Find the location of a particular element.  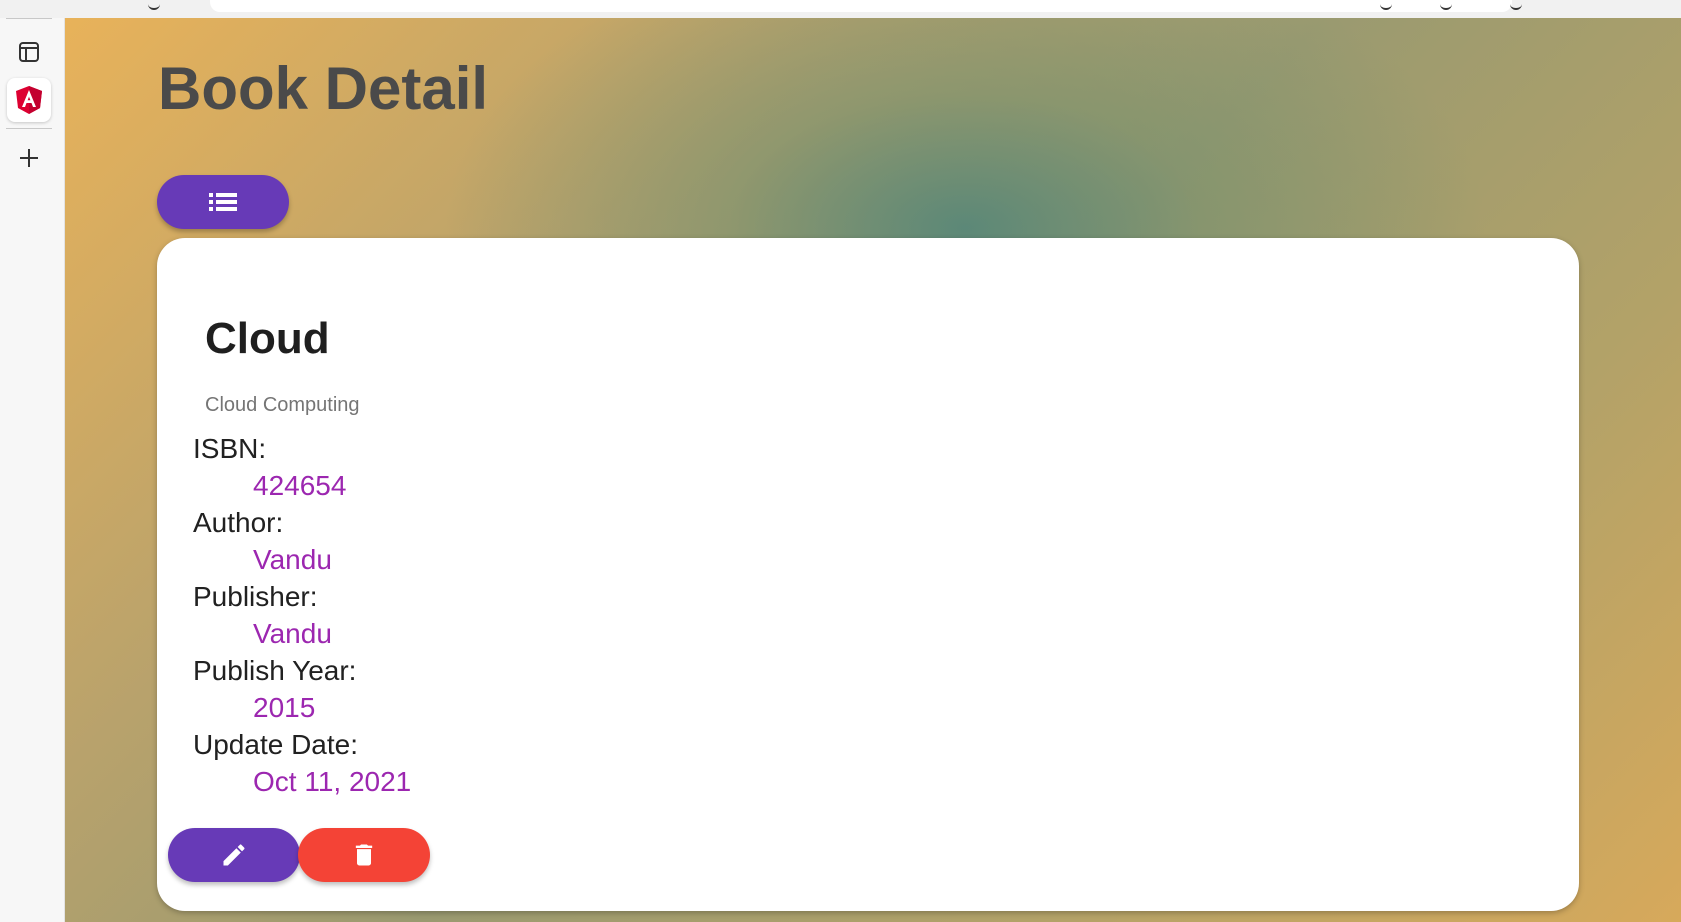

delete-icon is located at coordinates (364, 855).